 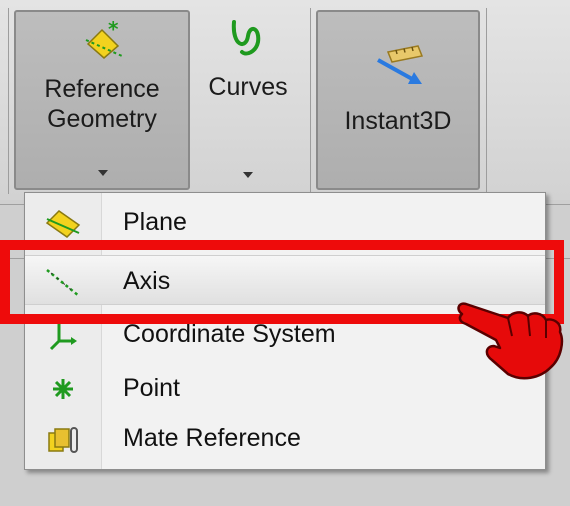 What do you see at coordinates (398, 100) in the screenshot?
I see `instant3d-button: Instant3D` at bounding box center [398, 100].